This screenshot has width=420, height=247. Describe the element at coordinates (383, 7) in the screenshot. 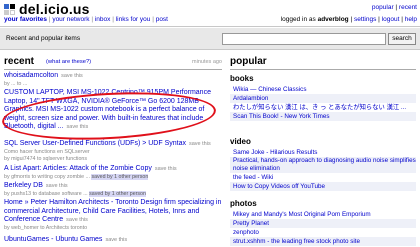

I see `popular-link: popular` at that location.